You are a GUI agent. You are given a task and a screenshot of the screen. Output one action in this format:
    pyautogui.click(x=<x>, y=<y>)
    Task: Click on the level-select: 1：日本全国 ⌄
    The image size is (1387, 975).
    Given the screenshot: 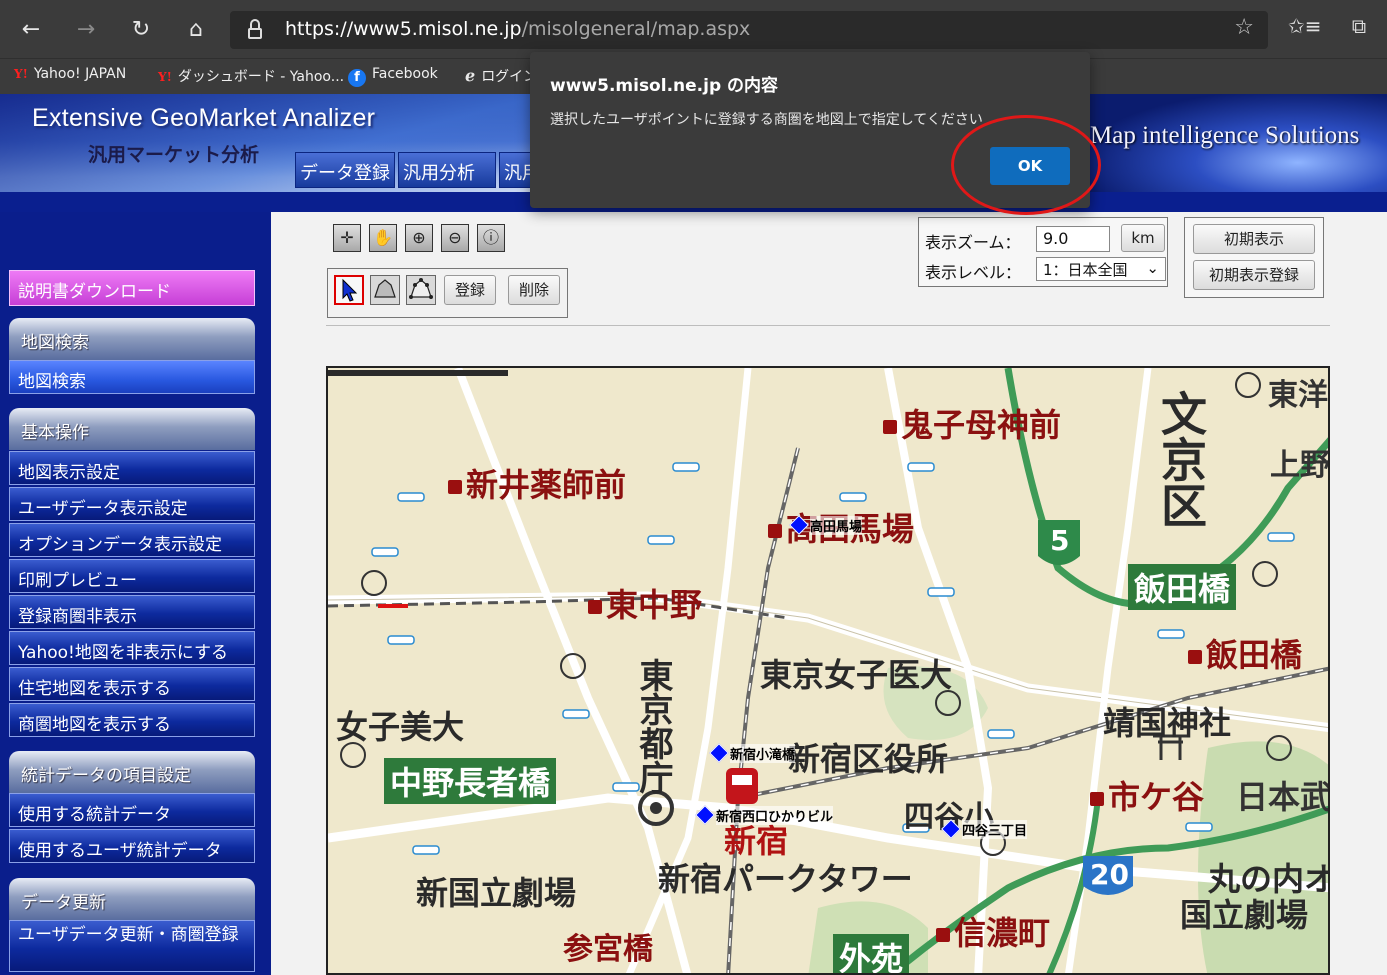 What is the action you would take?
    pyautogui.click(x=1101, y=269)
    